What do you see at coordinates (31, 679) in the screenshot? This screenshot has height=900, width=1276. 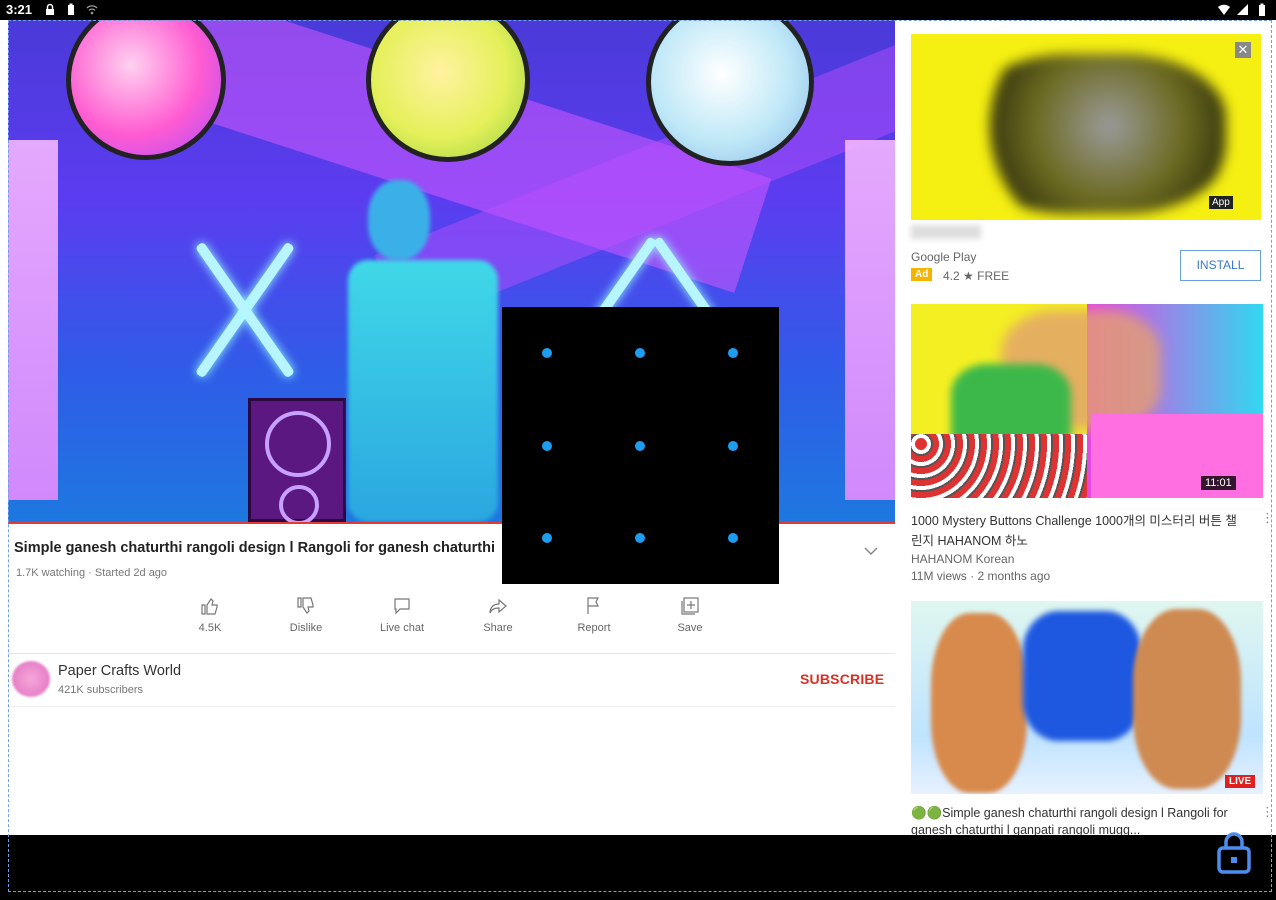 I see `channel-avatar` at bounding box center [31, 679].